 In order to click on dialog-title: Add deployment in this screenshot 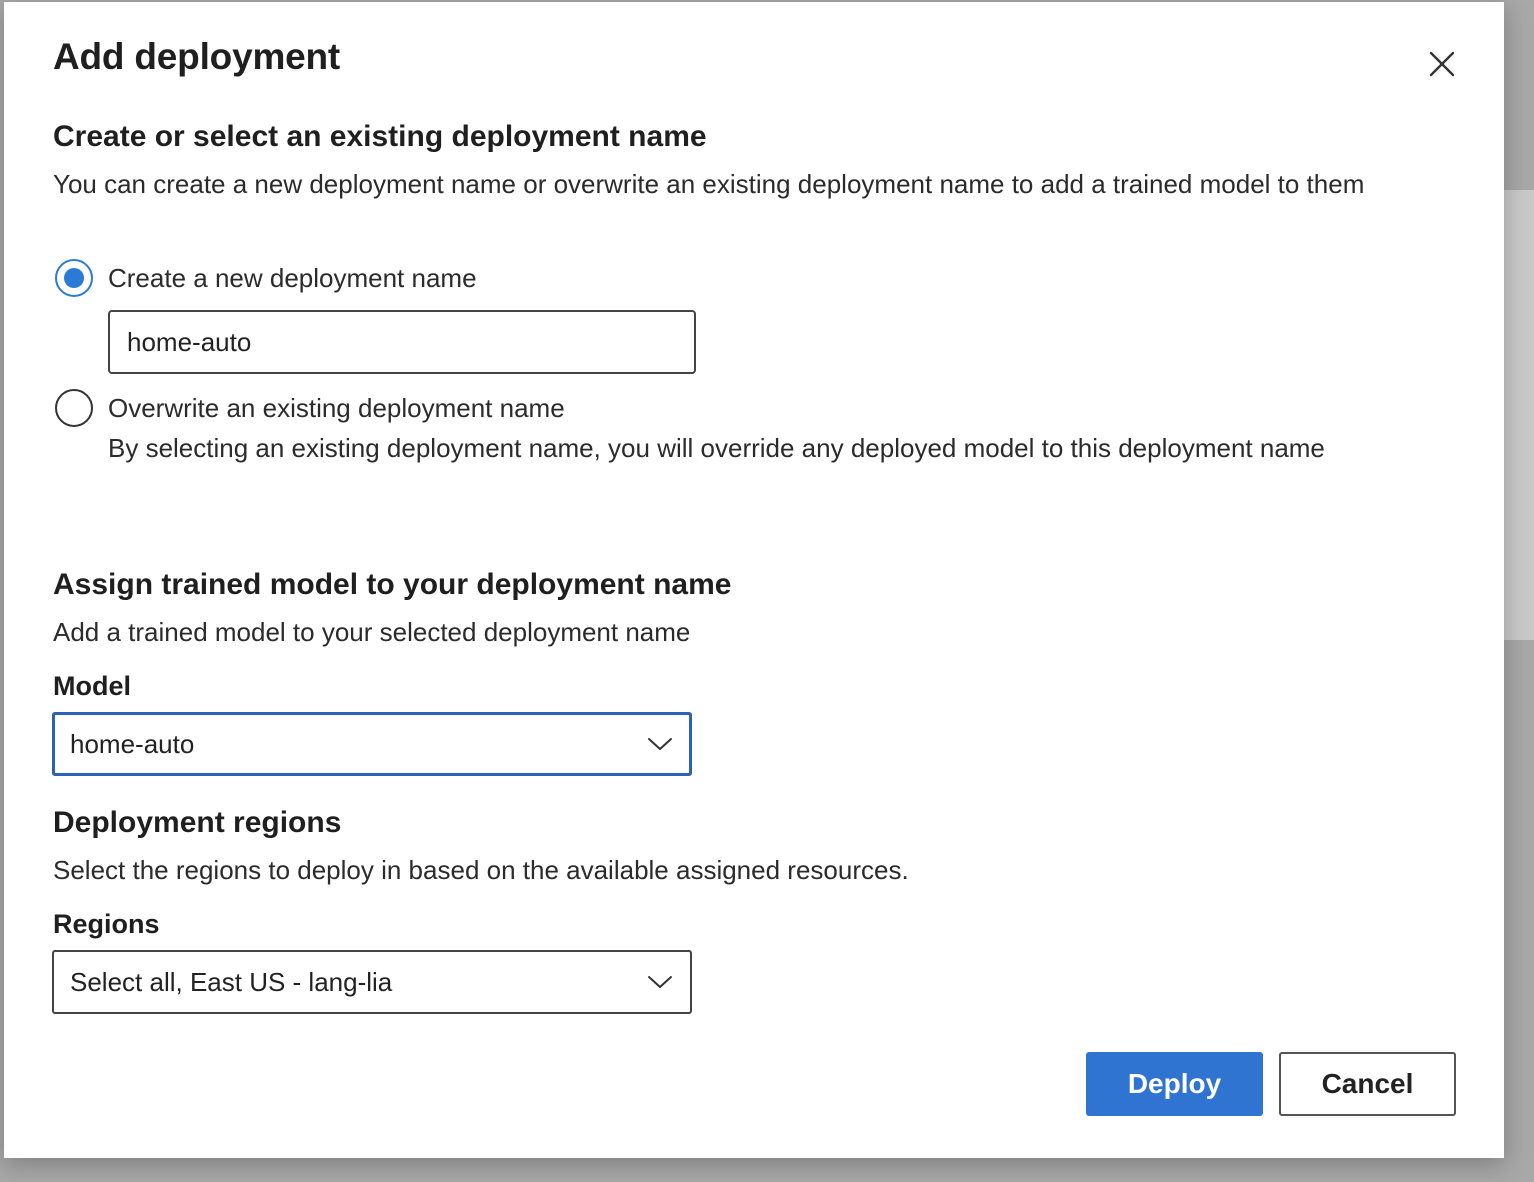, I will do `click(197, 56)`.